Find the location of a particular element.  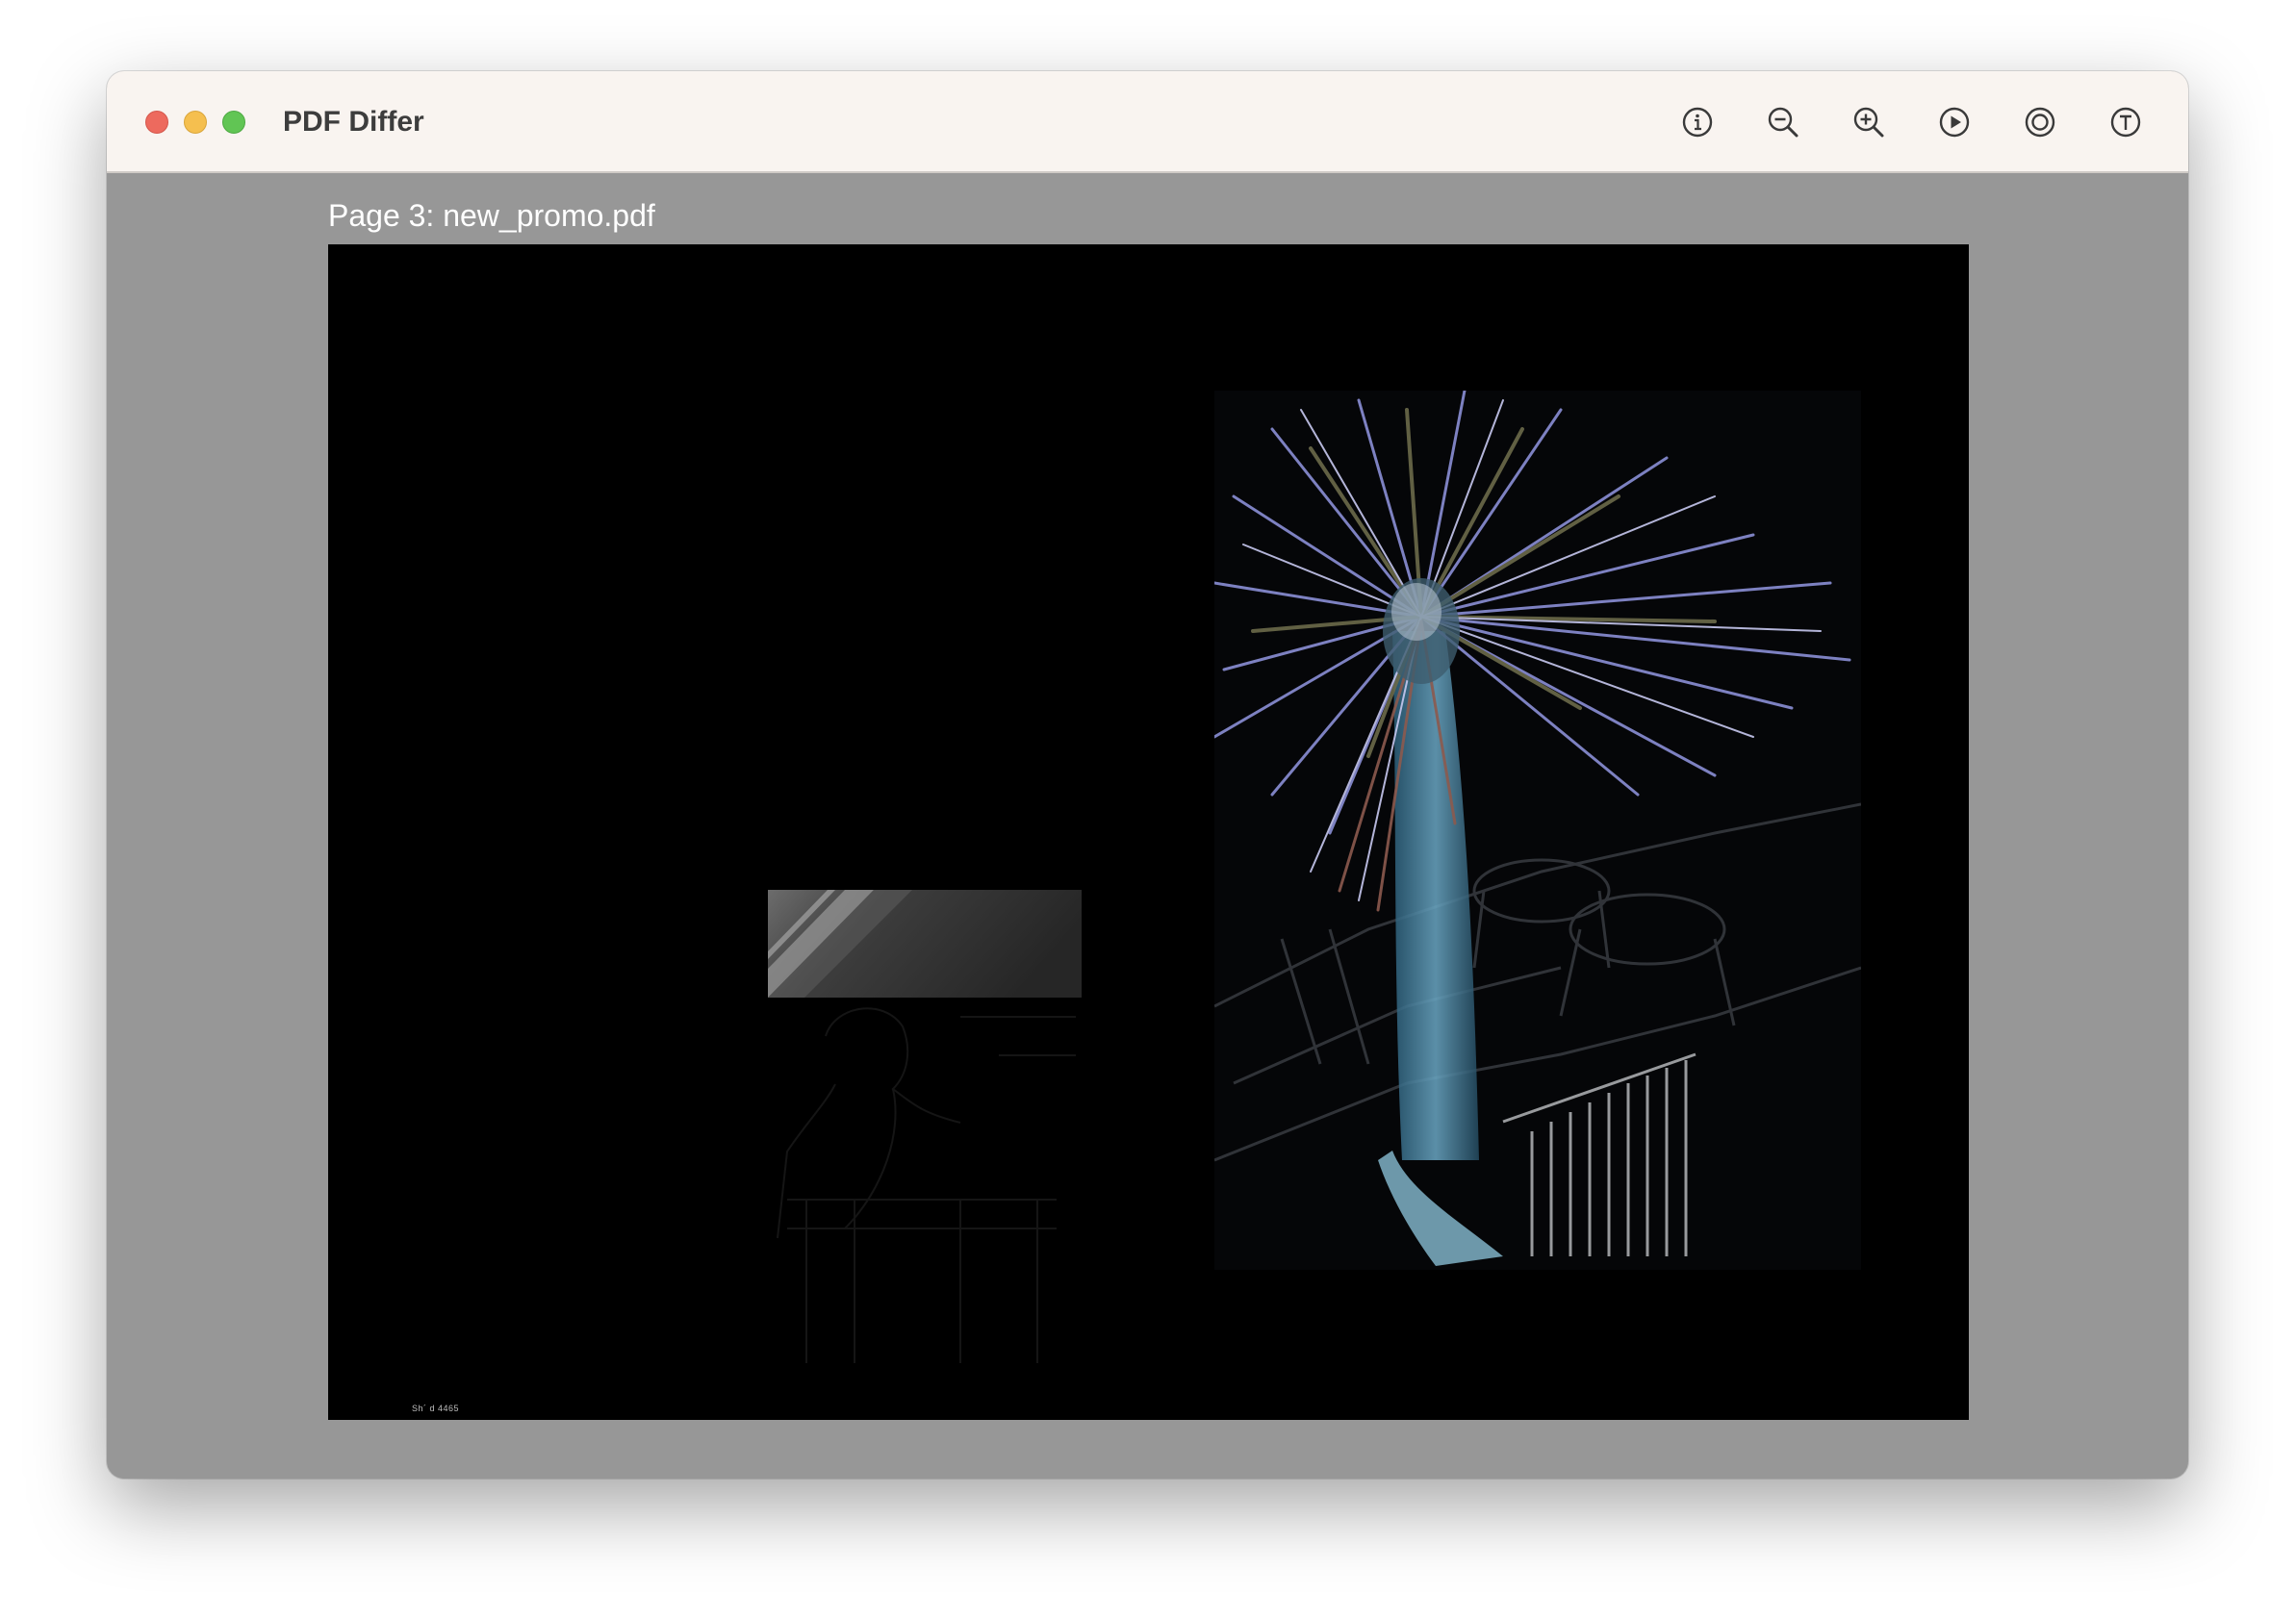

info-icon is located at coordinates (1697, 122).